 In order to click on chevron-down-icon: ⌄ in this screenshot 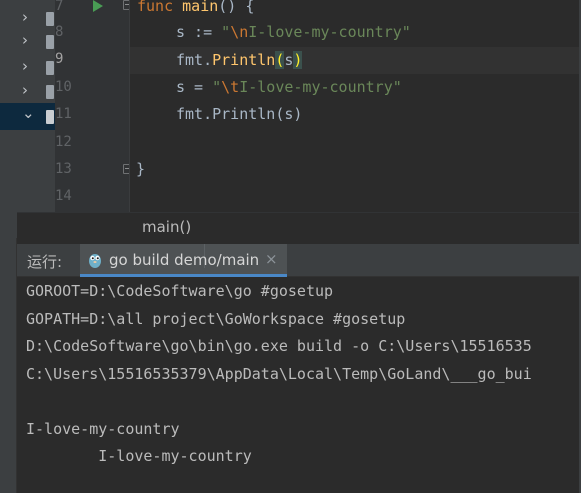, I will do `click(28, 113)`.